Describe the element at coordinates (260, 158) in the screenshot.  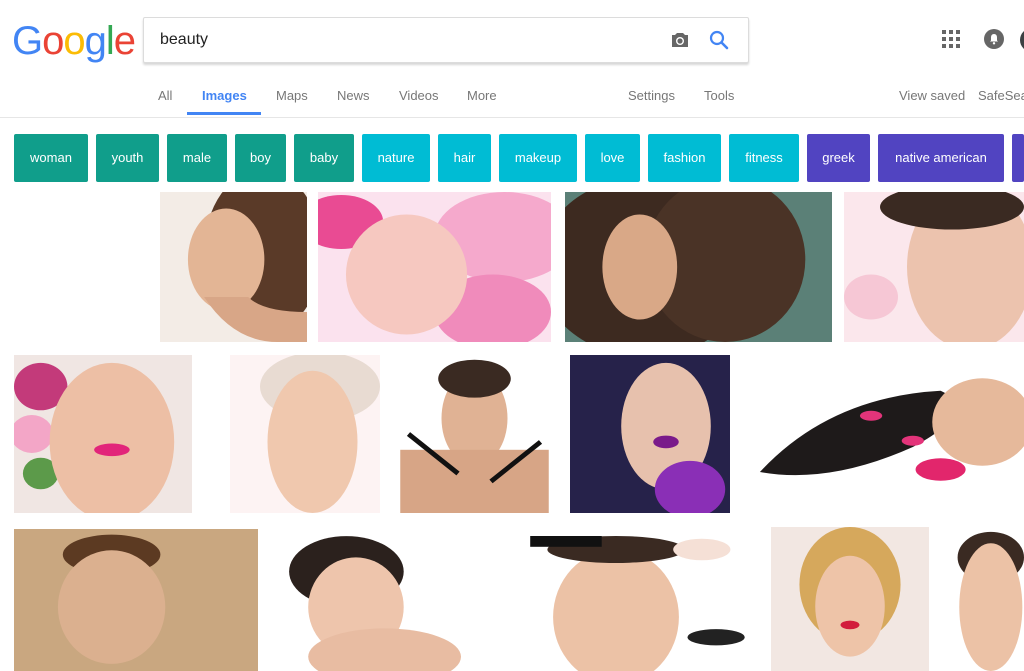
I see `chip-boy: boy` at that location.